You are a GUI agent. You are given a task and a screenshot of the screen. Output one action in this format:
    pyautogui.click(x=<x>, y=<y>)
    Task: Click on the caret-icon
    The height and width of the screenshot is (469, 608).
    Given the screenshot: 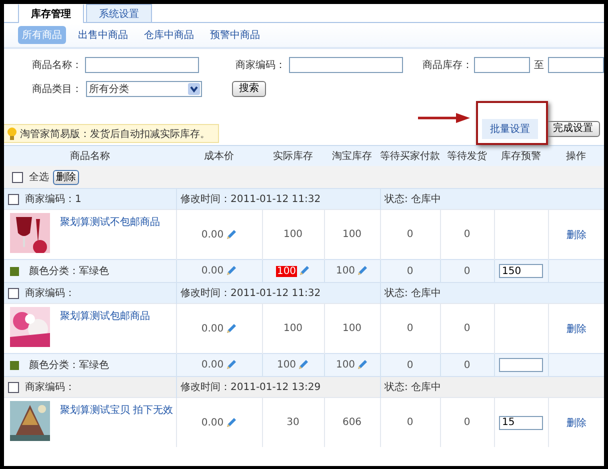 What is the action you would take?
    pyautogui.click(x=194, y=89)
    